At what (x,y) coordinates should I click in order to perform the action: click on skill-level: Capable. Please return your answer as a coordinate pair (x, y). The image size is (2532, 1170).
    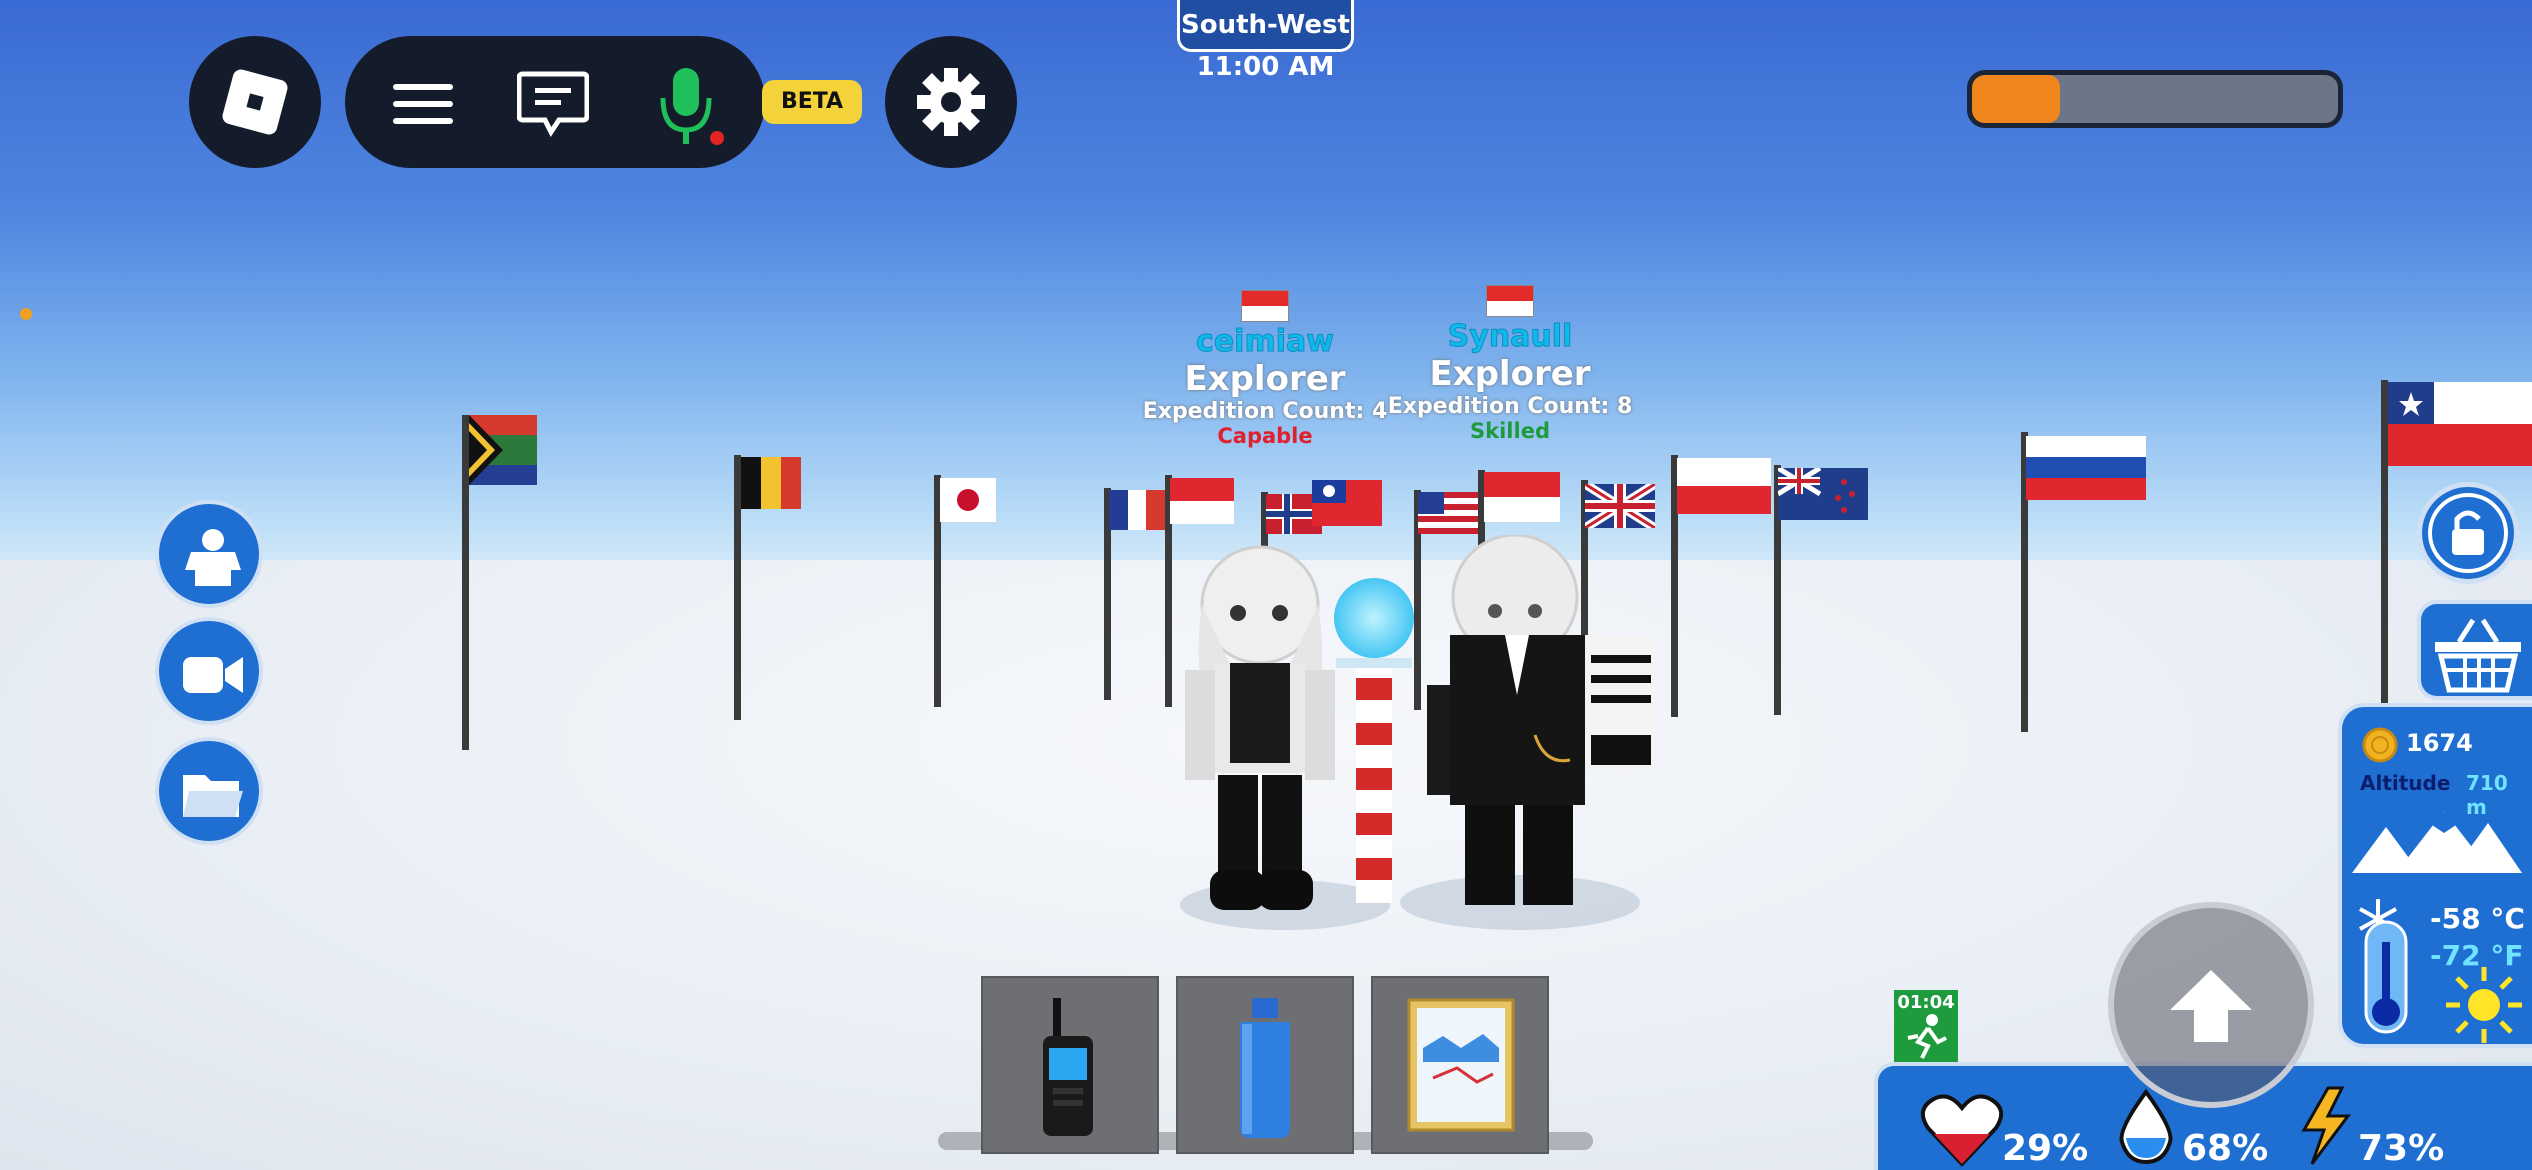
    Looking at the image, I should click on (1265, 436).